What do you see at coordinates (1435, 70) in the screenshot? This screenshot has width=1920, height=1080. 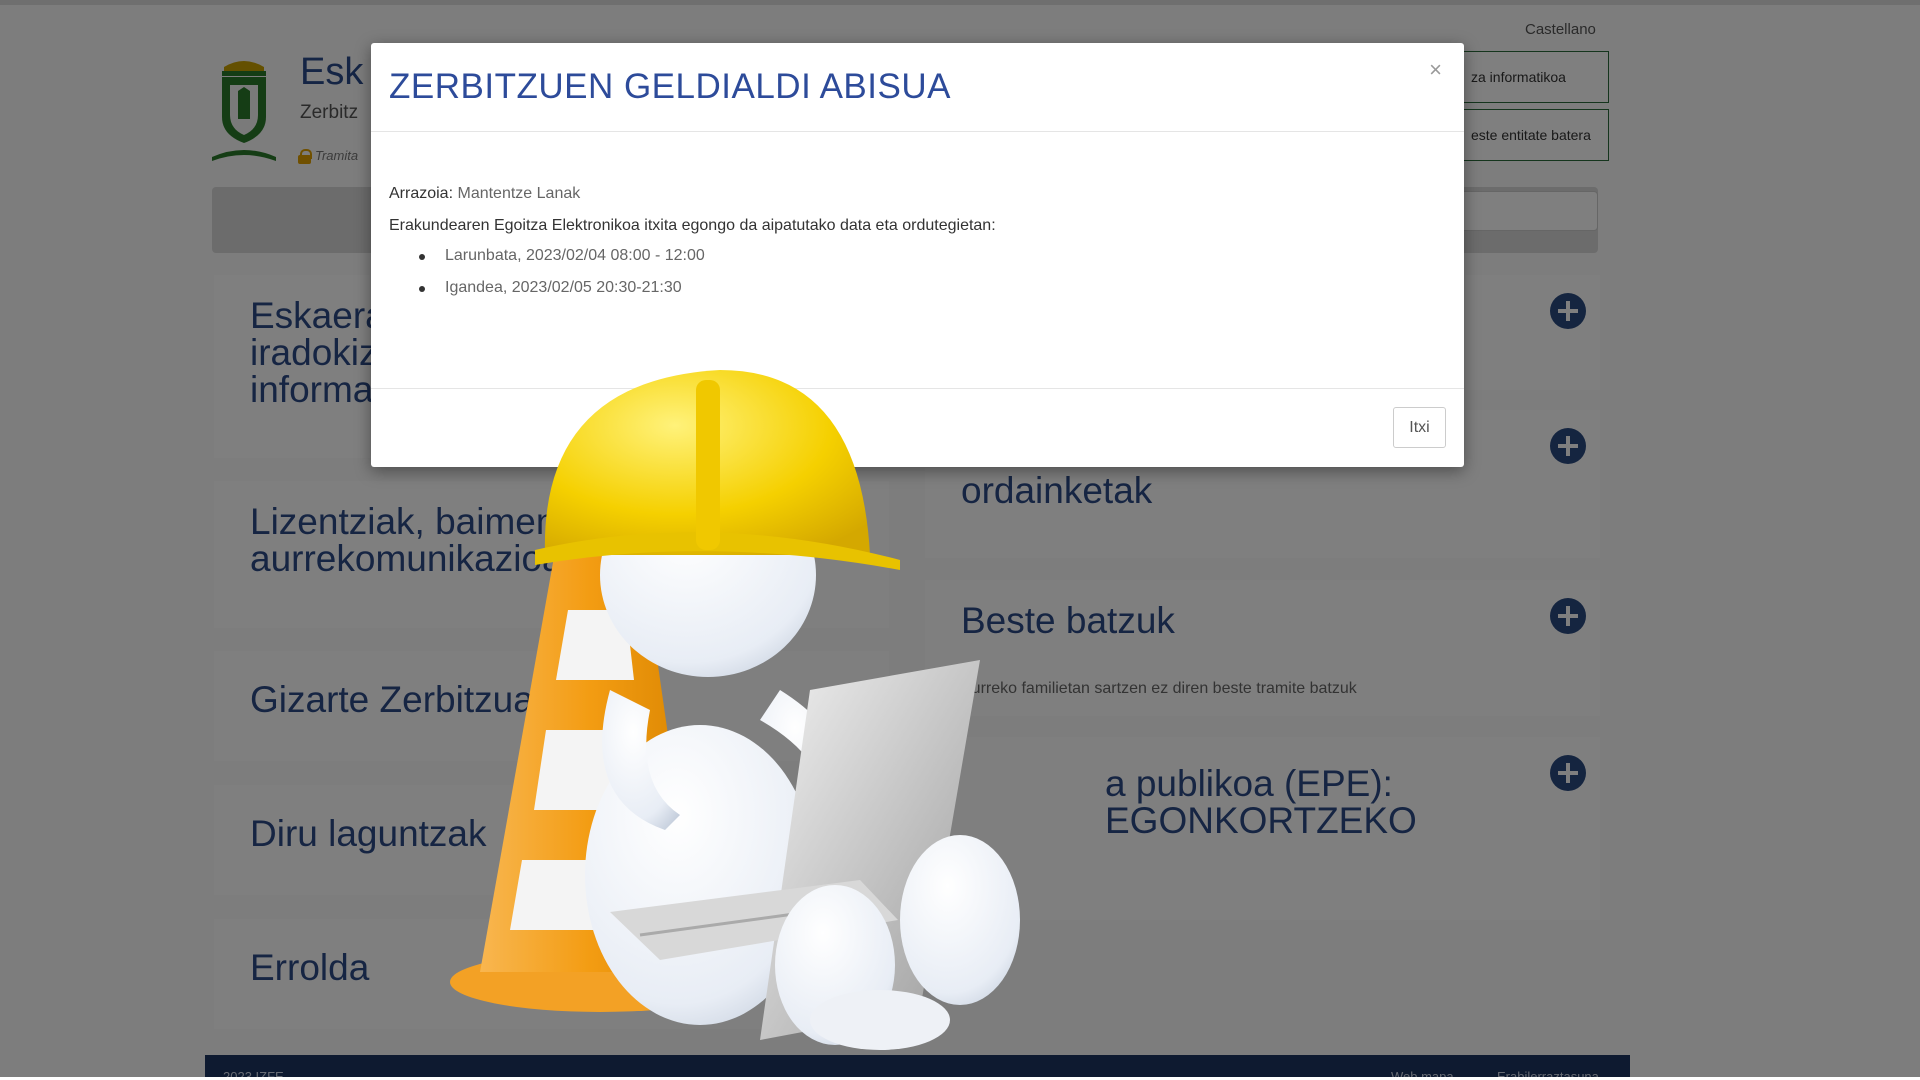 I see `close-icon: ×` at bounding box center [1435, 70].